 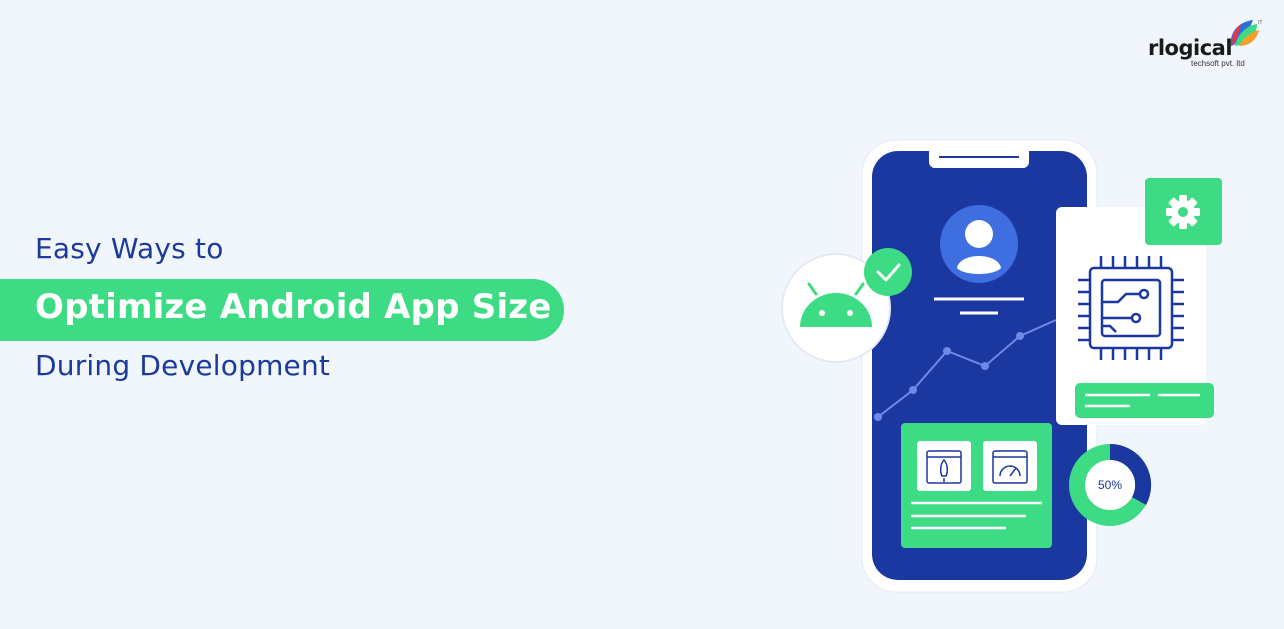 What do you see at coordinates (979, 244) in the screenshot?
I see `user-avatar-icon` at bounding box center [979, 244].